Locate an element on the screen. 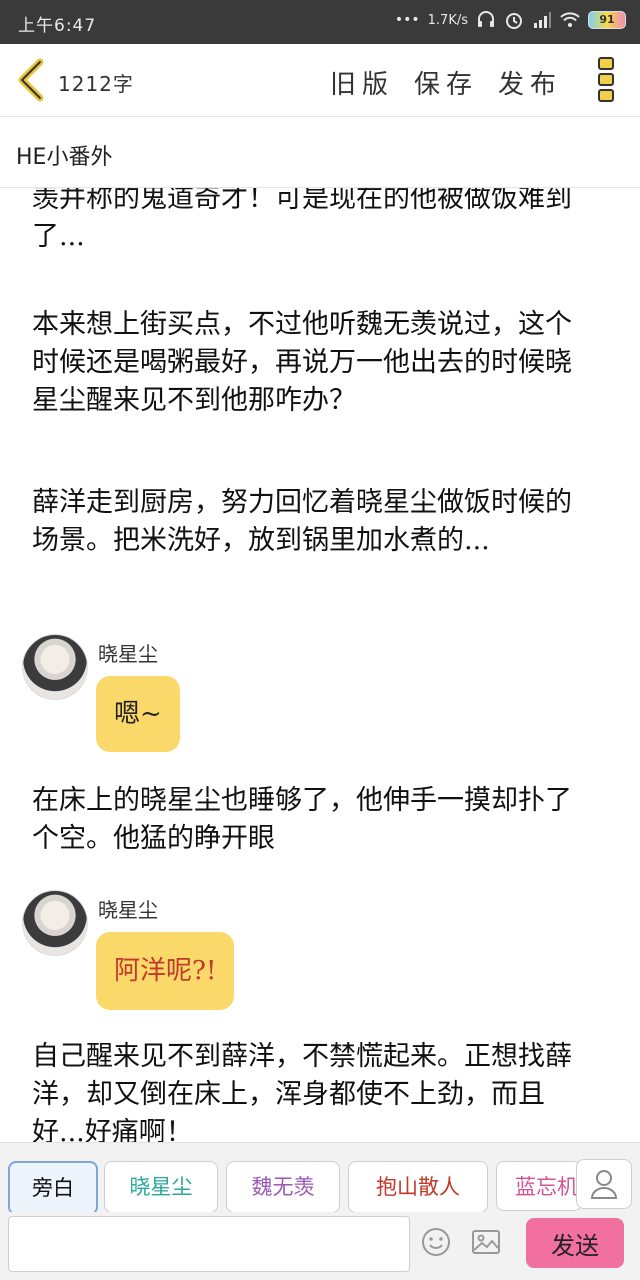  publish-button: 发布 is located at coordinates (530, 82).